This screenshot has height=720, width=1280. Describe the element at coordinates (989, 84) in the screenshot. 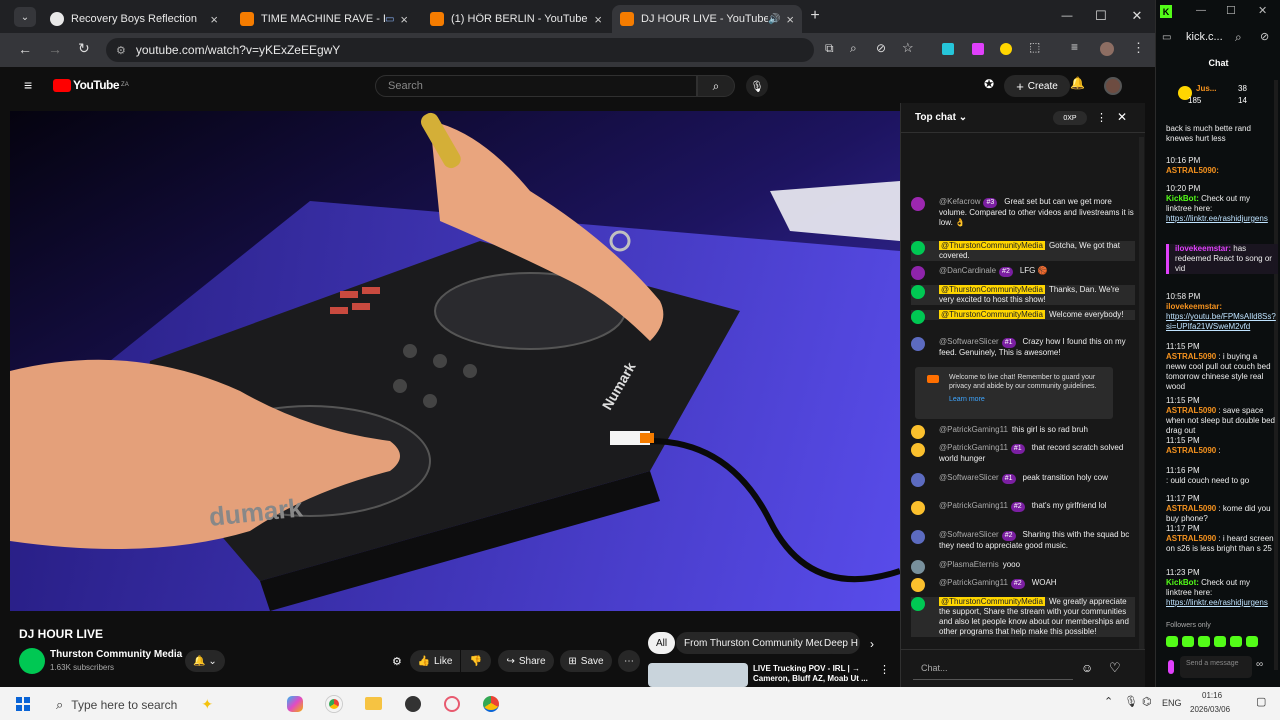

I see `activity-icon: ✪` at that location.